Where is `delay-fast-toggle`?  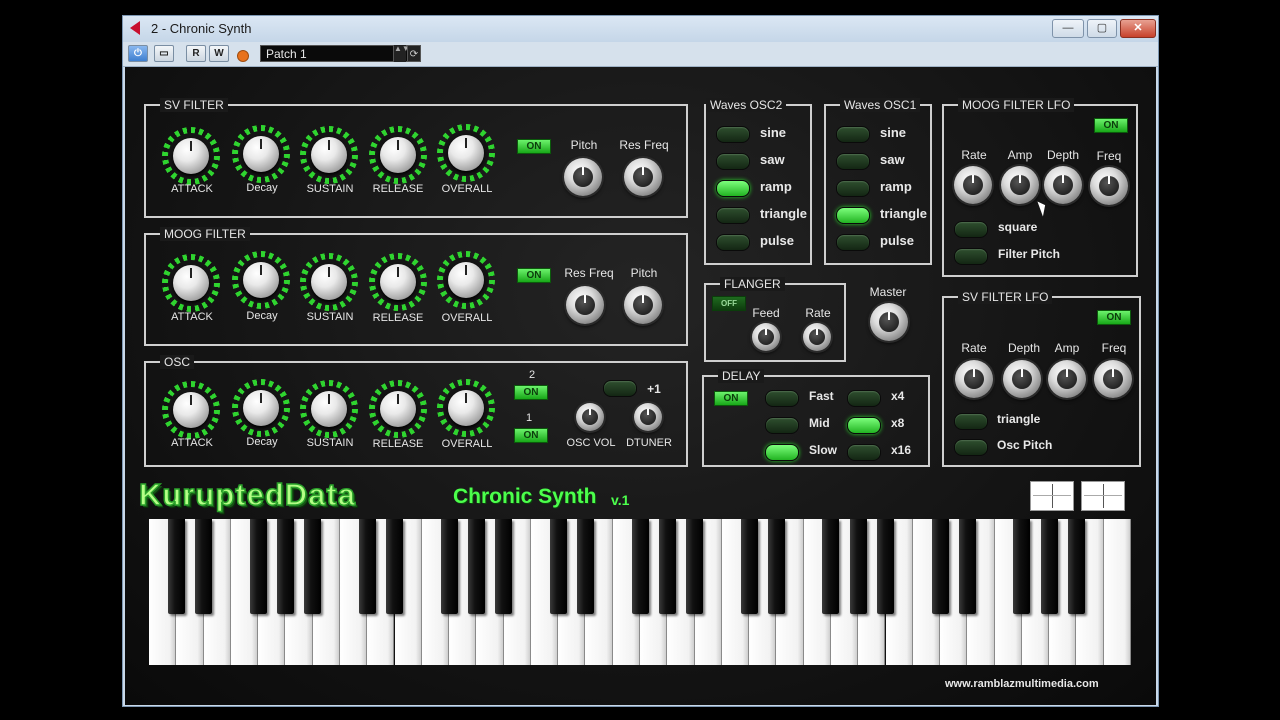 delay-fast-toggle is located at coordinates (782, 398).